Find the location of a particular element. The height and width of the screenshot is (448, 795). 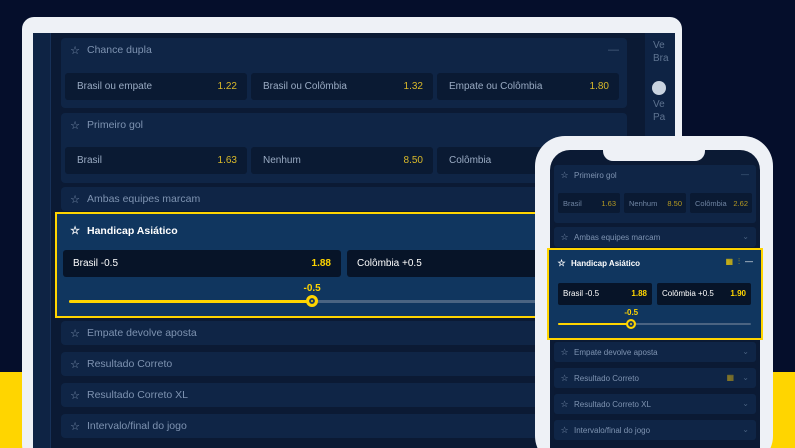

side-text: Bra is located at coordinates (661, 58).